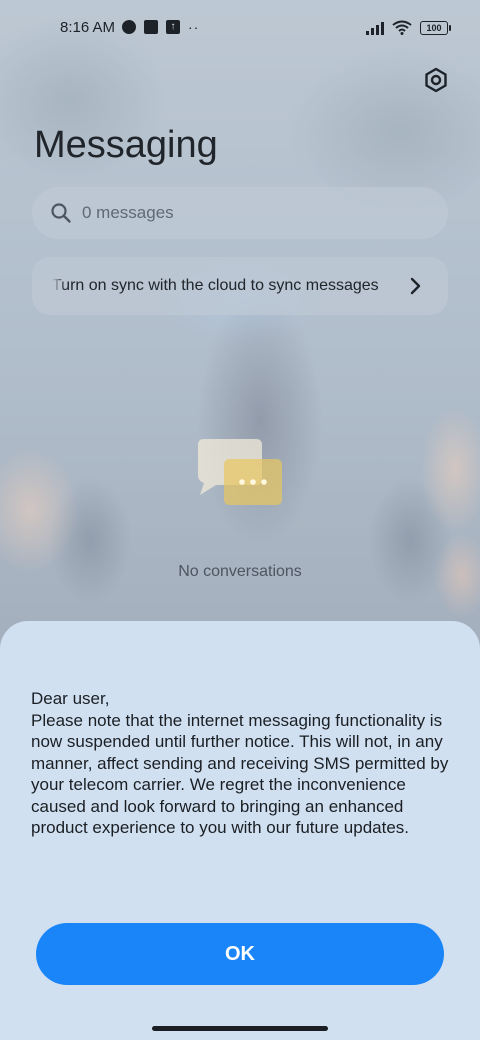 The image size is (480, 1040). Describe the element at coordinates (160, 27) in the screenshot. I see `notification-icons: ↑ ··` at that location.